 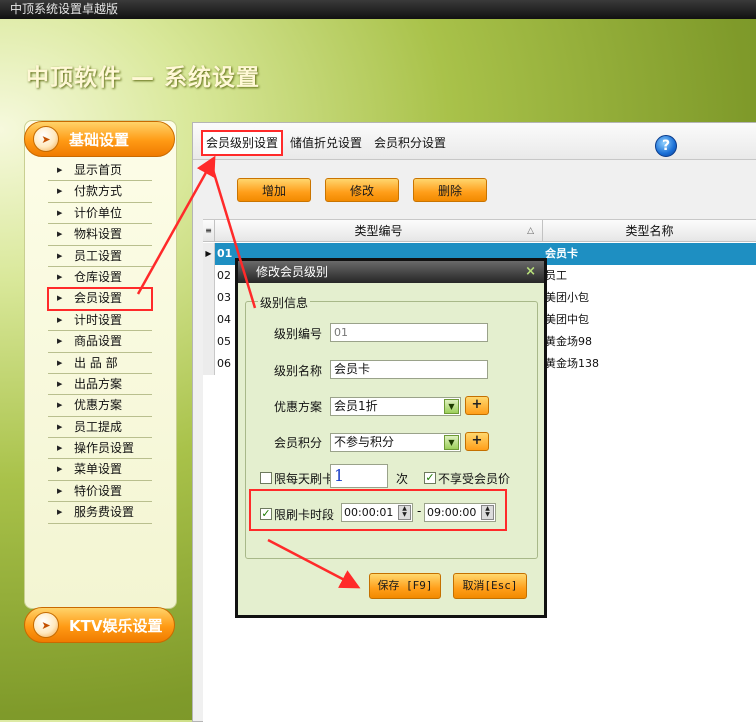 What do you see at coordinates (410, 143) in the screenshot?
I see `tab-member-points: 会员积分设置` at bounding box center [410, 143].